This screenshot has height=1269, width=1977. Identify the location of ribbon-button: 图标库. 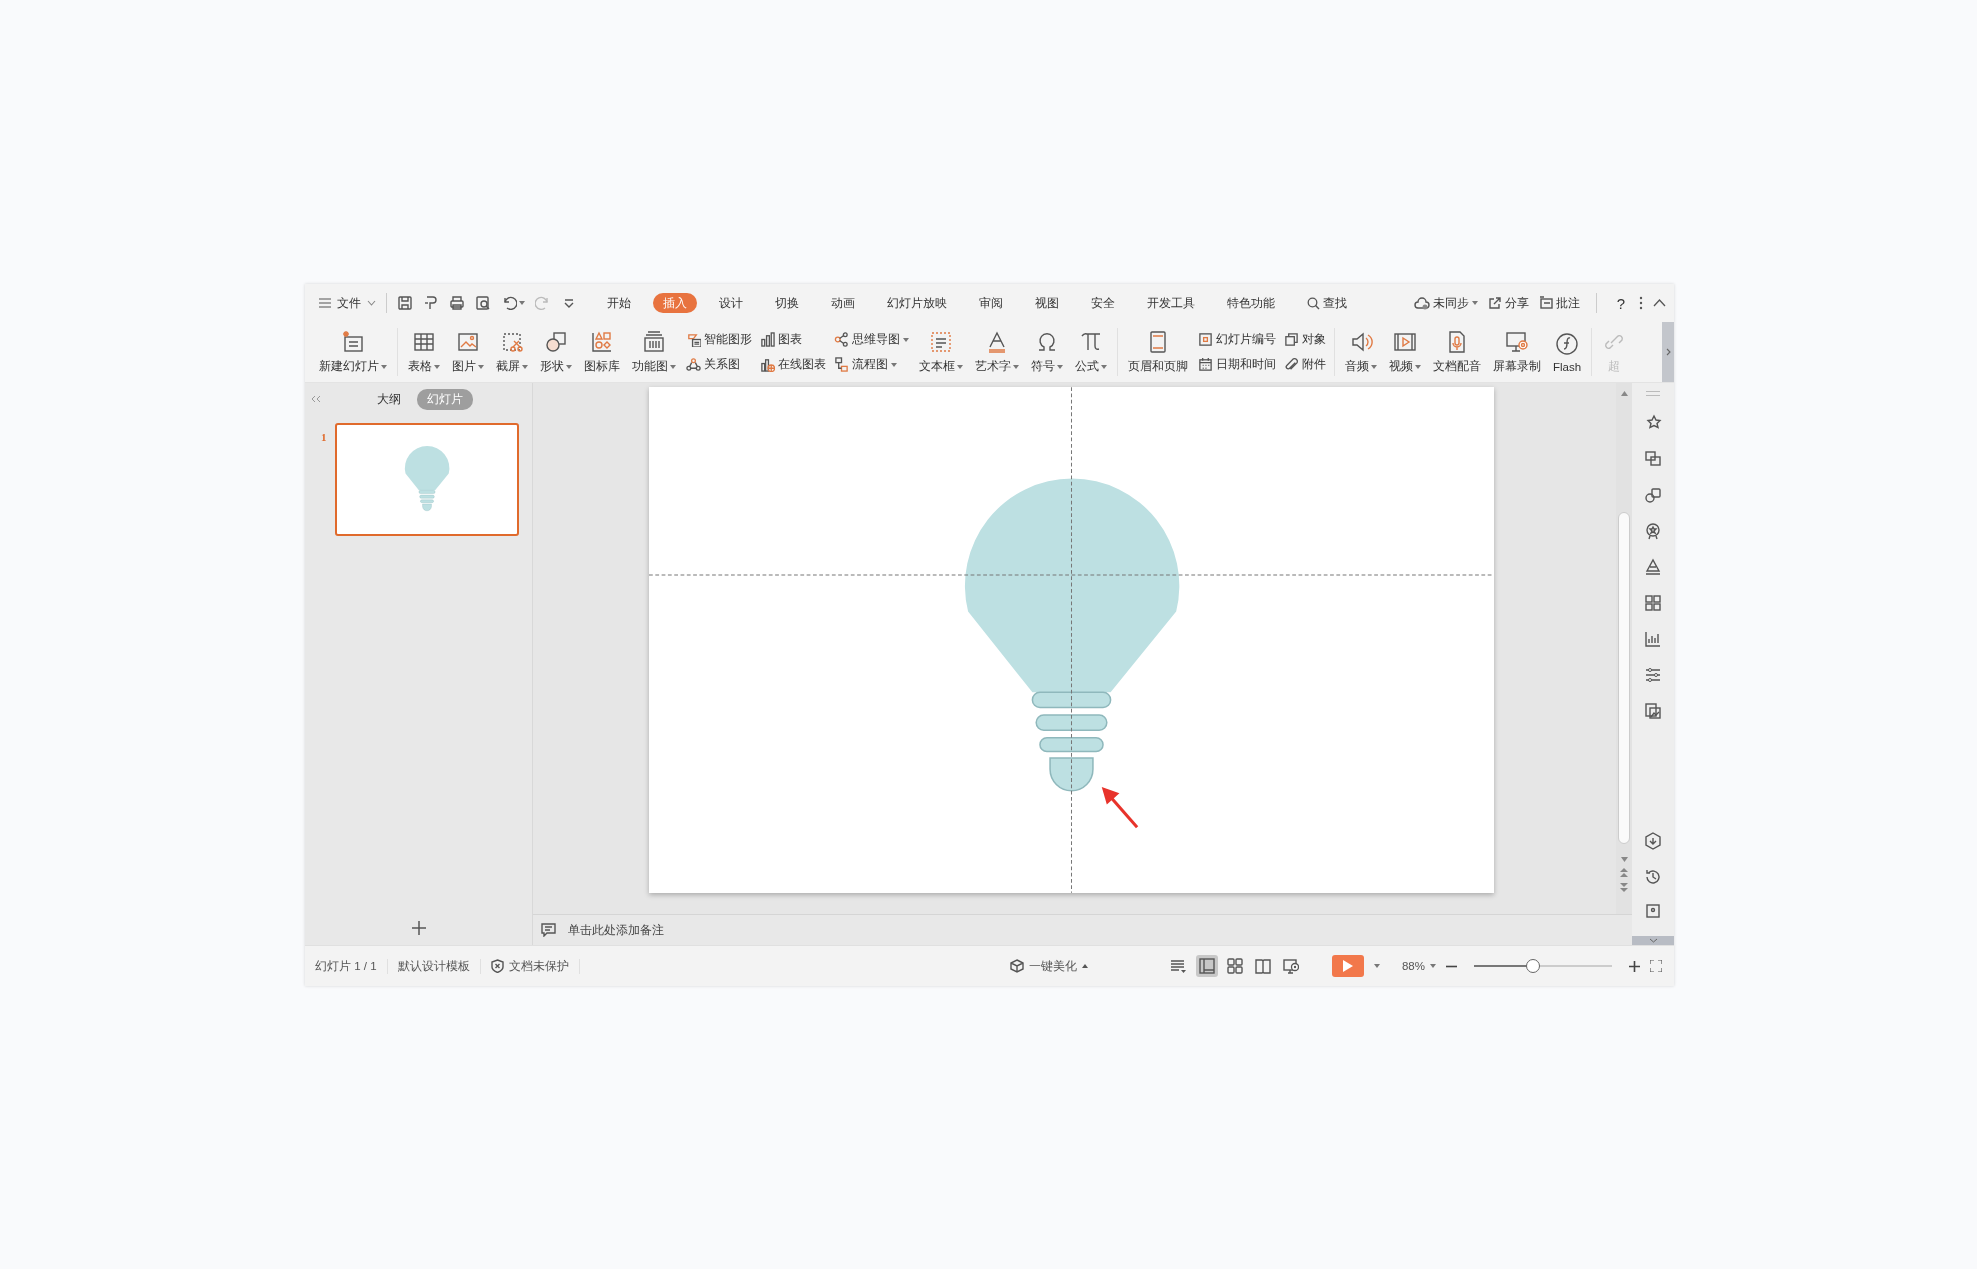
(602, 352).